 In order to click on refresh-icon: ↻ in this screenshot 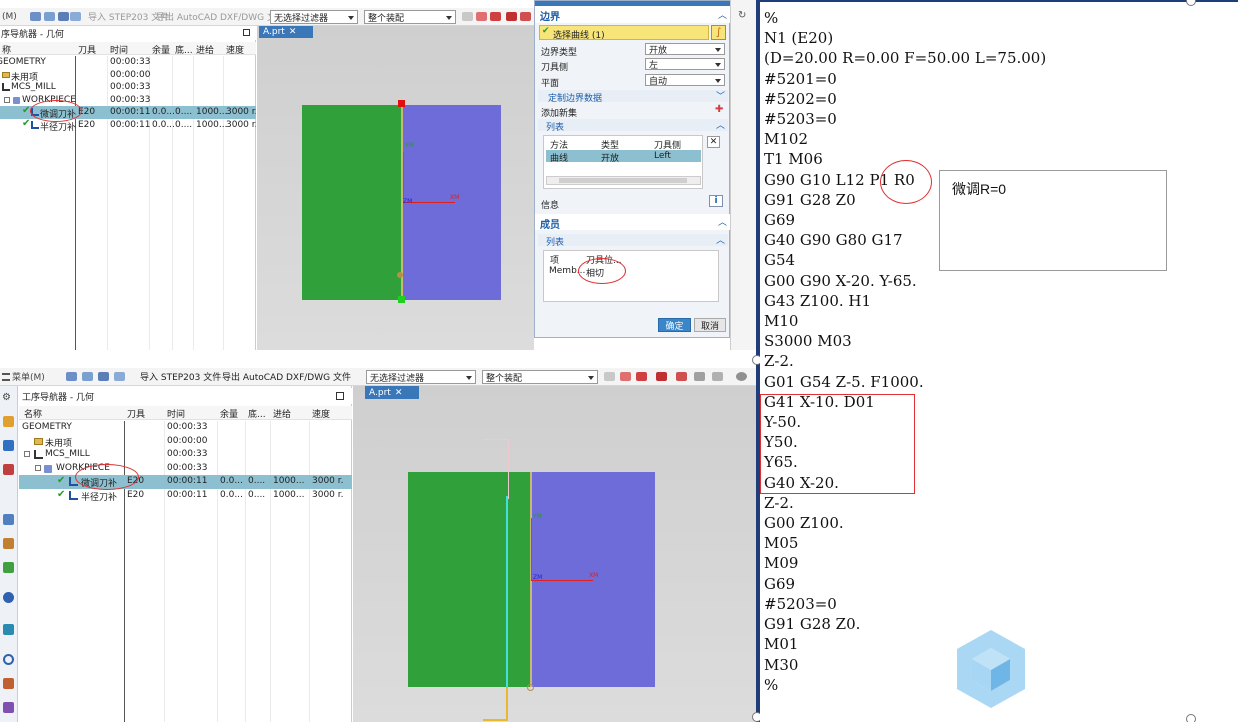, I will do `click(742, 15)`.